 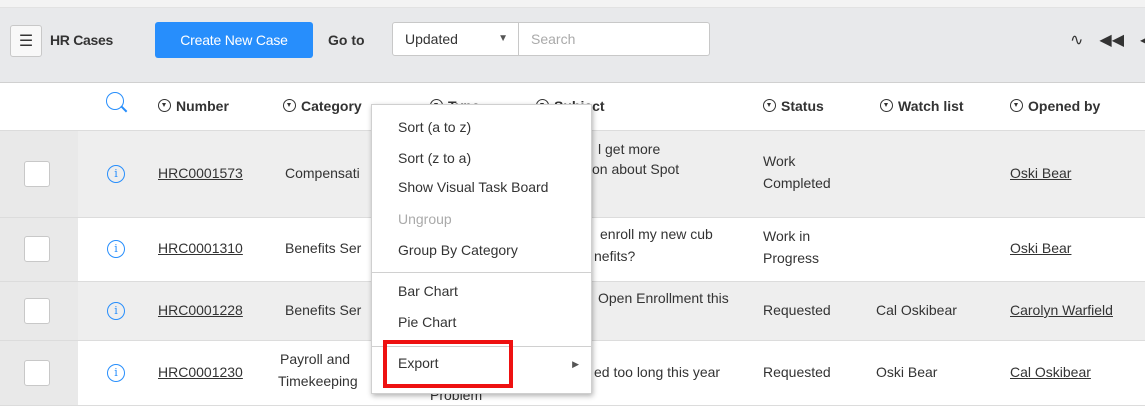 What do you see at coordinates (346, 40) in the screenshot?
I see `goto-label: Go to` at bounding box center [346, 40].